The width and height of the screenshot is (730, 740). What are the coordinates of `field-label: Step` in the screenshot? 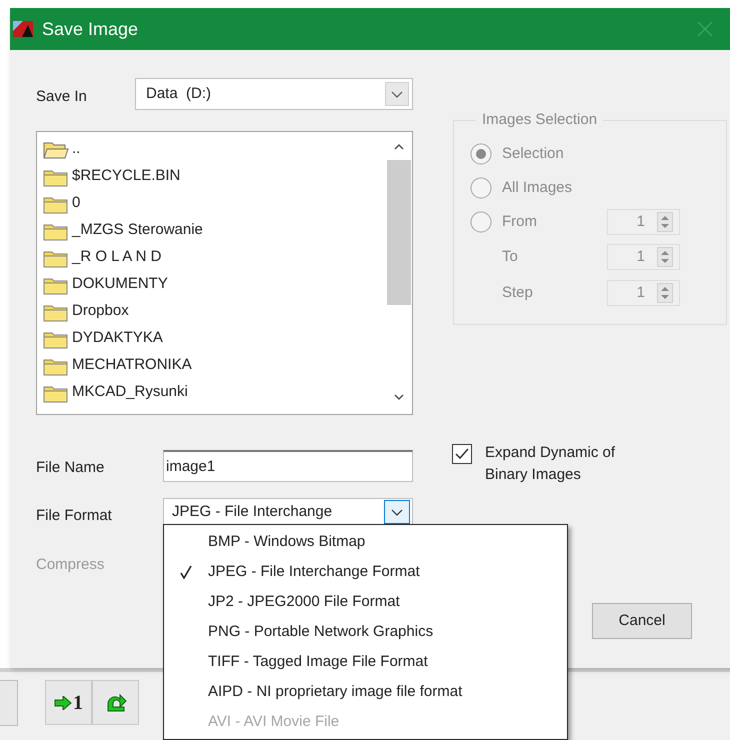 It's located at (517, 292).